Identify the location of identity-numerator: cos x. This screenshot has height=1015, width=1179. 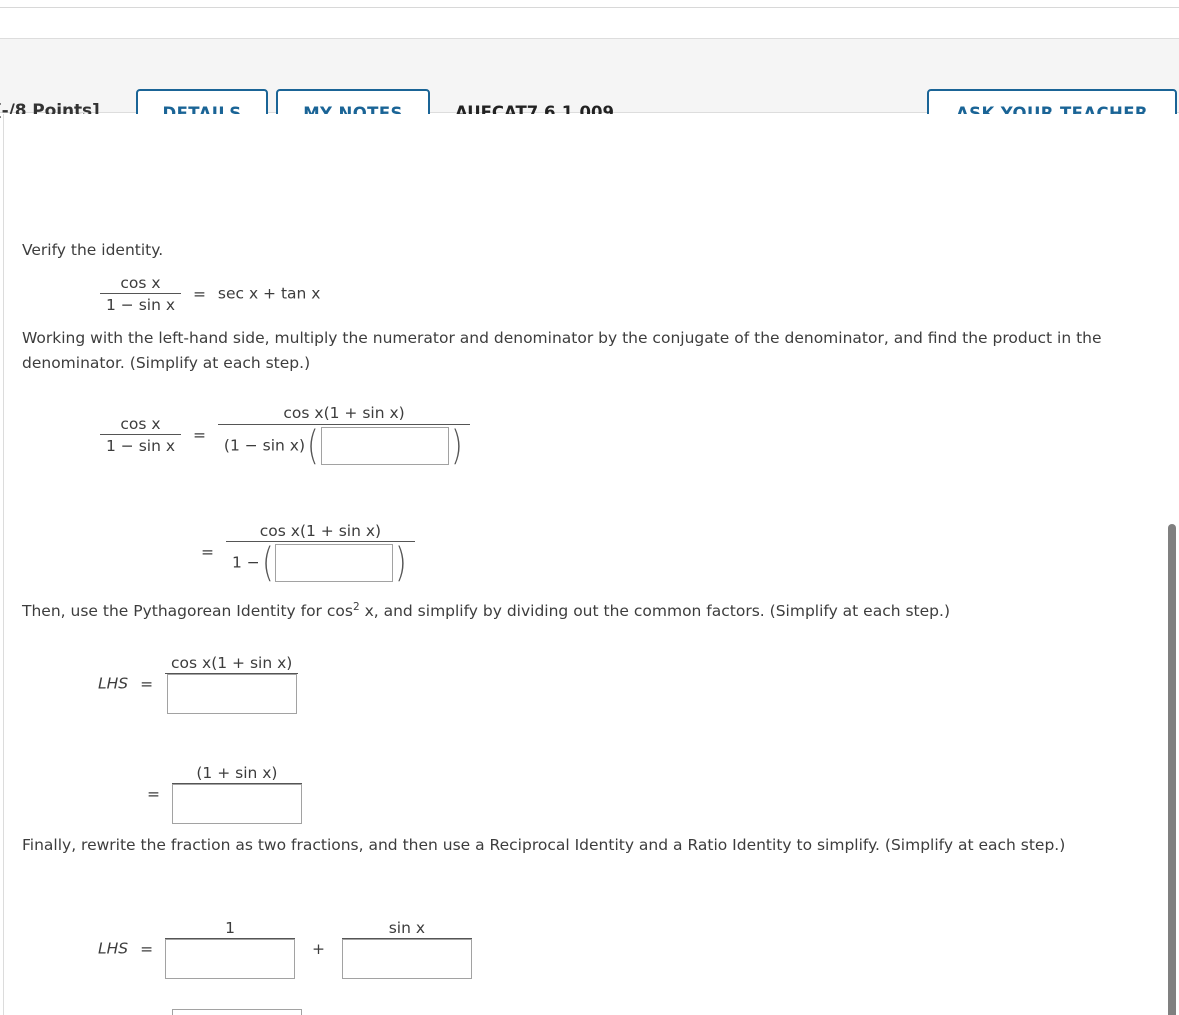
(140, 283).